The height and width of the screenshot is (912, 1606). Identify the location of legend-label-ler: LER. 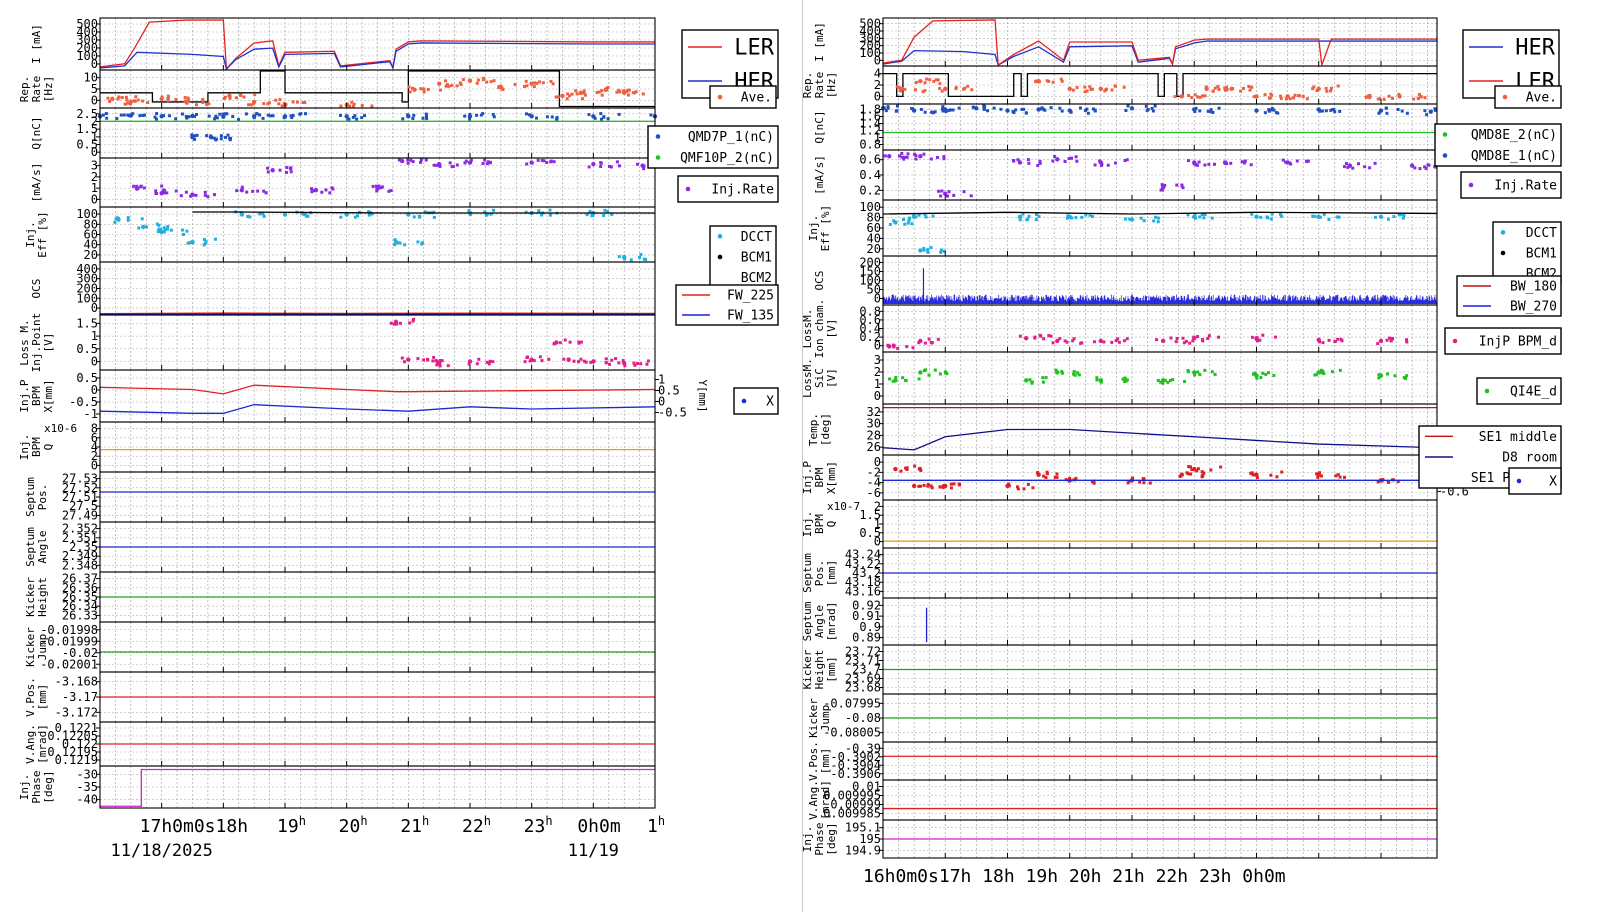
(754, 48).